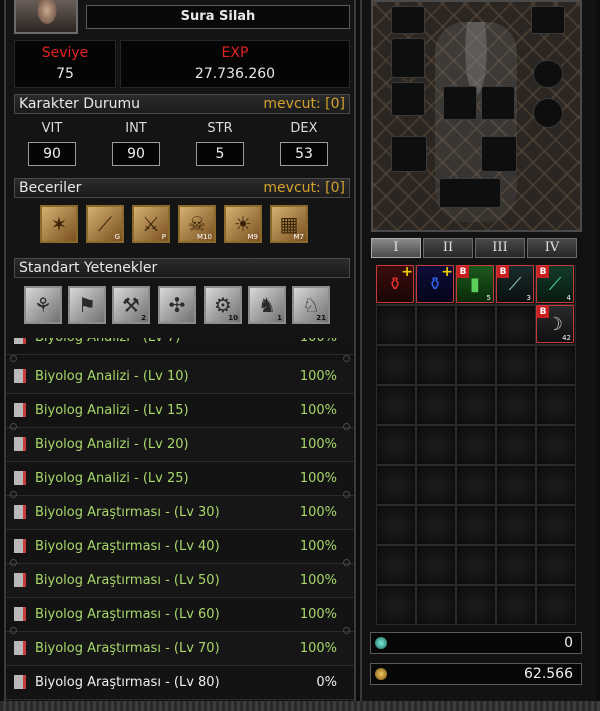 This screenshot has height=711, width=600. I want to click on gem-counter: 0, so click(476, 643).